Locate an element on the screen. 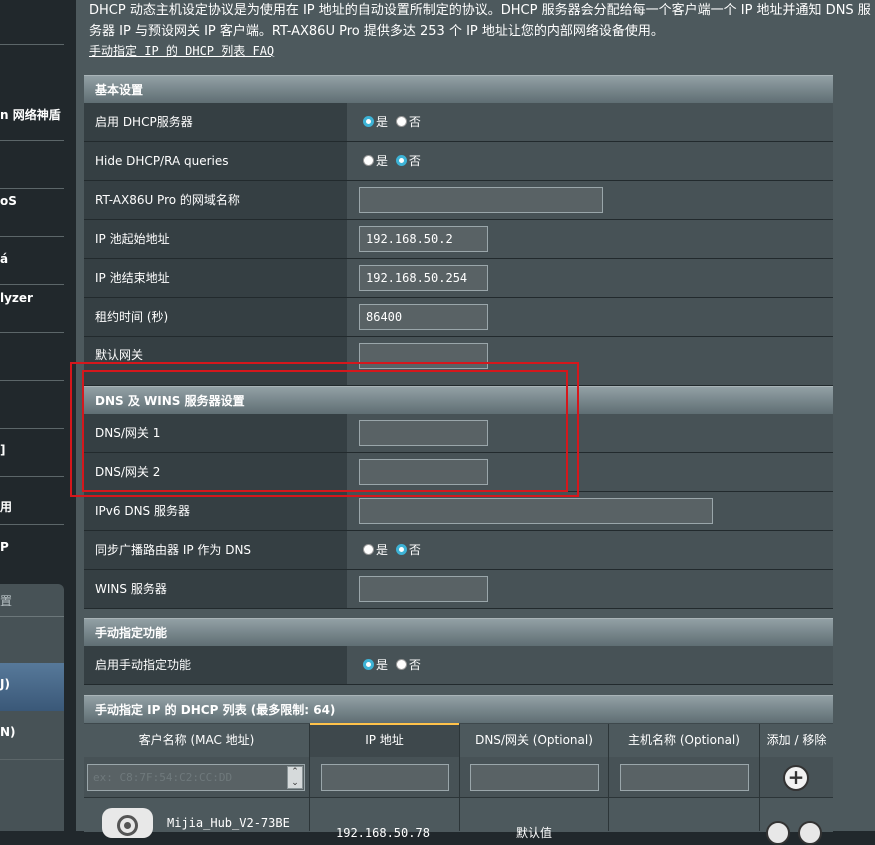 Image resolution: width=875 pixels, height=845 pixels. enable-manual-no-radio is located at coordinates (401, 664).